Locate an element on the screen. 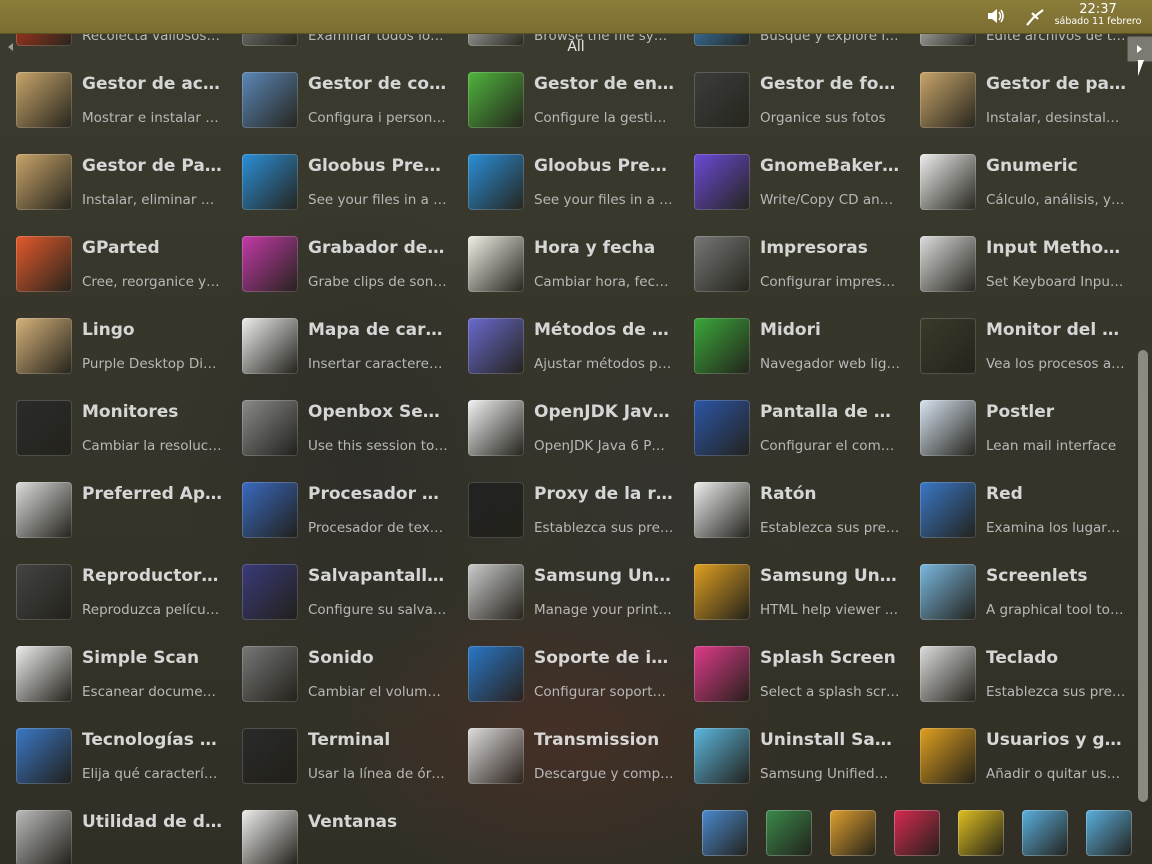  network-proxy-icon is located at coordinates (496, 510).